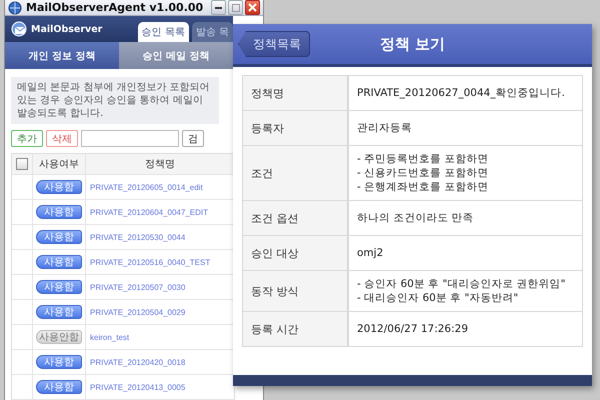 The image size is (600, 400). What do you see at coordinates (59, 337) in the screenshot?
I see `status-badge: 사용안함` at bounding box center [59, 337].